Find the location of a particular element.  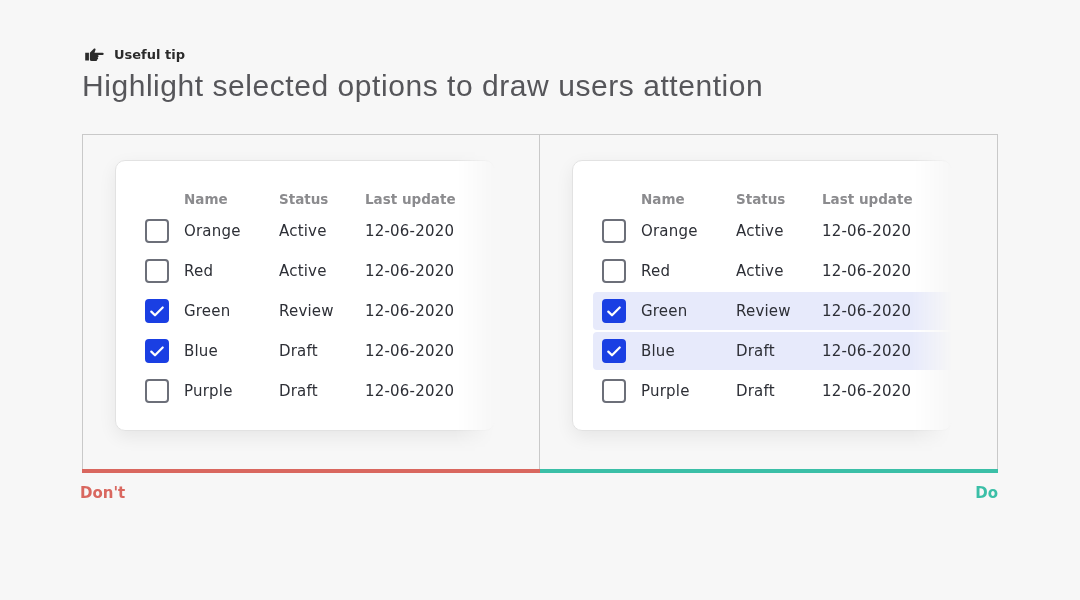

tip-label: Useful tip is located at coordinates (149, 54).